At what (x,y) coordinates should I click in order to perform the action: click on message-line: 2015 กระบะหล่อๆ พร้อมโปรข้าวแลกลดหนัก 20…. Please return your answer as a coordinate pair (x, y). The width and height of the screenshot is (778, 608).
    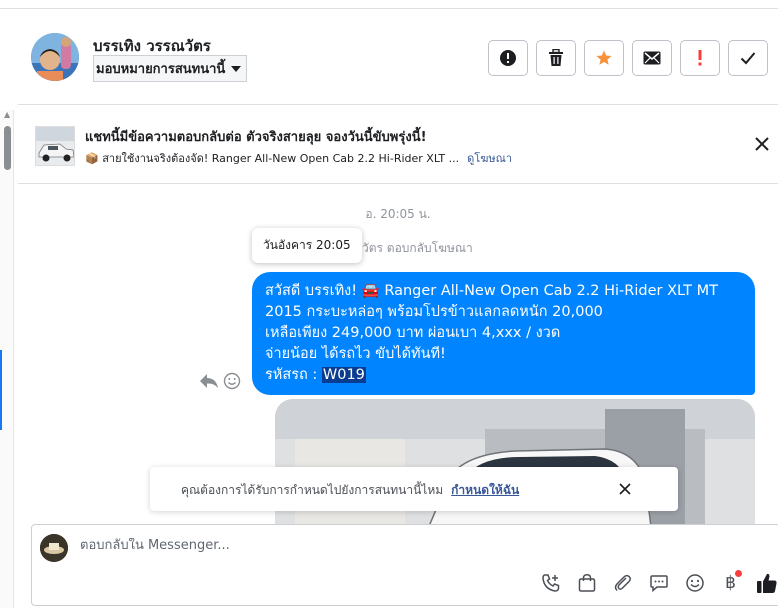
    Looking at the image, I should click on (434, 312).